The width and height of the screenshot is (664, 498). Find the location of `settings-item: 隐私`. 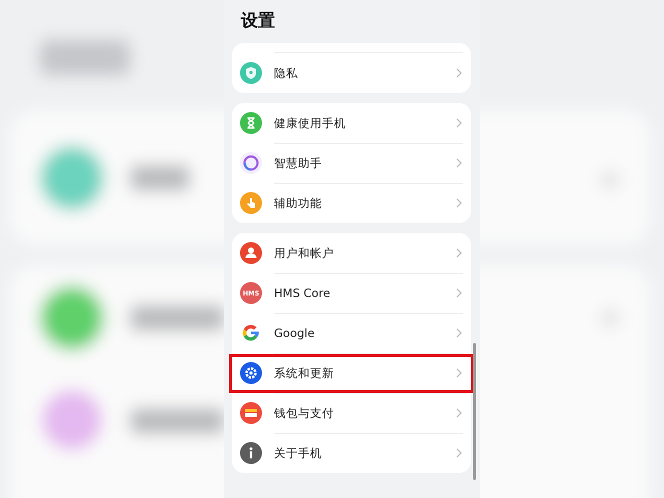

settings-item: 隐私 is located at coordinates (355, 73).